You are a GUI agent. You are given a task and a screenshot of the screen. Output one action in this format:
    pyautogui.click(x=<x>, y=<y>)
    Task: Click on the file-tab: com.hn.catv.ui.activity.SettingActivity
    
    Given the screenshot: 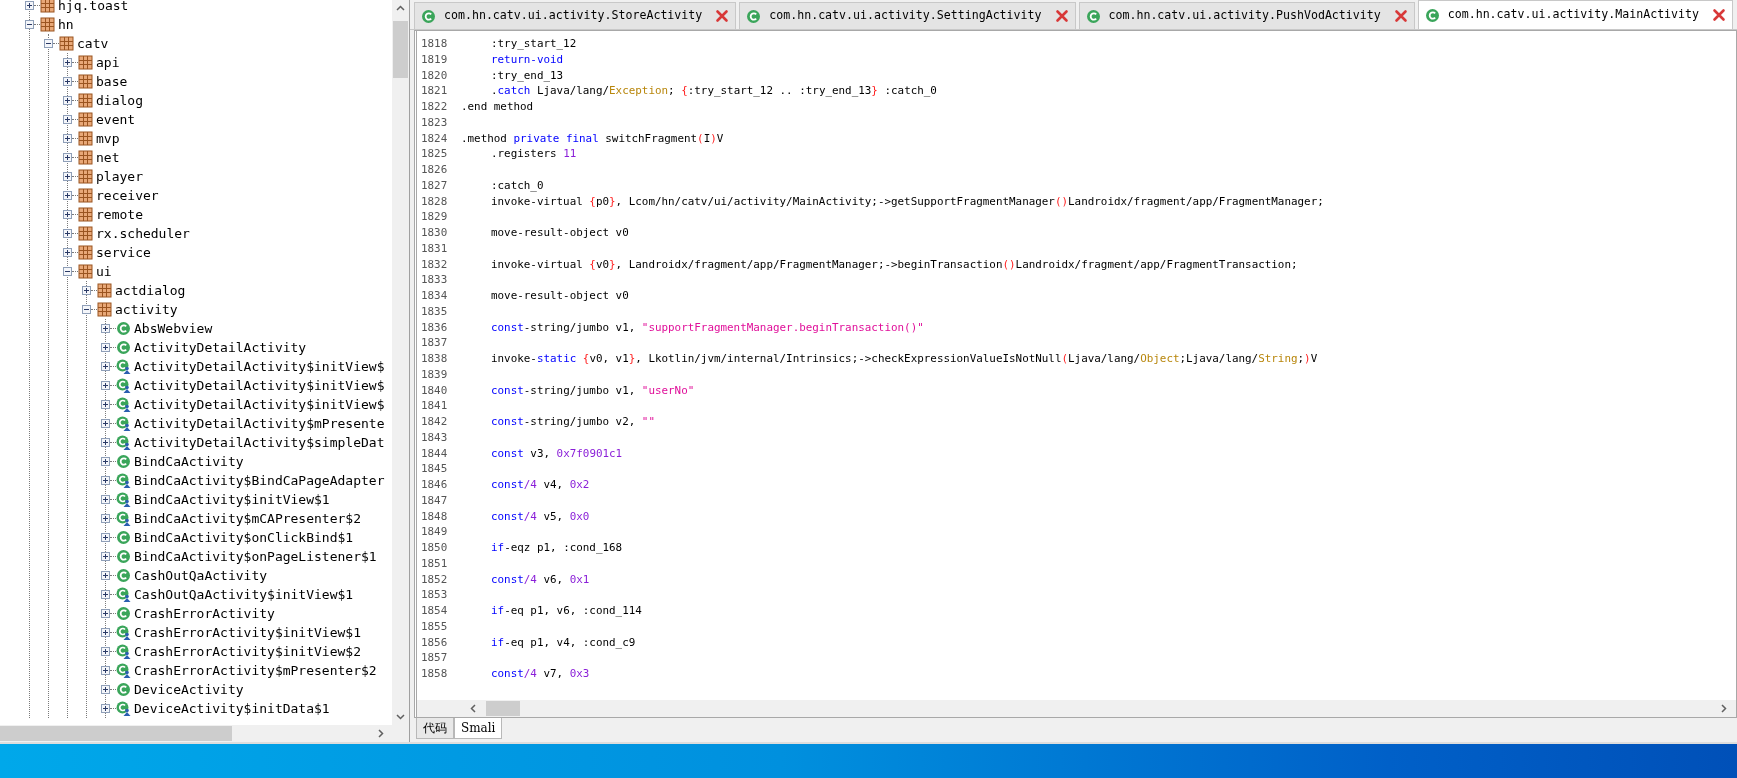 What is the action you would take?
    pyautogui.click(x=907, y=15)
    